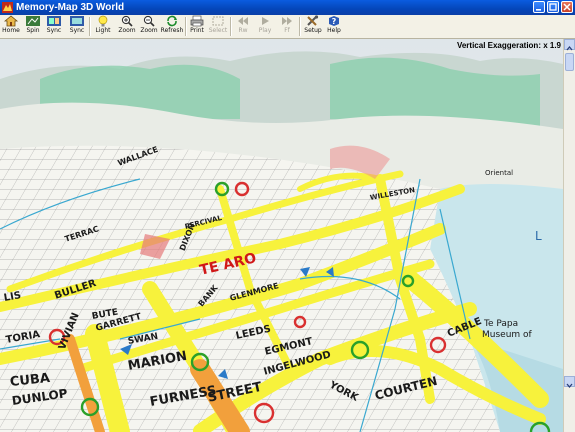  What do you see at coordinates (218, 21) in the screenshot?
I see `select-icon` at bounding box center [218, 21].